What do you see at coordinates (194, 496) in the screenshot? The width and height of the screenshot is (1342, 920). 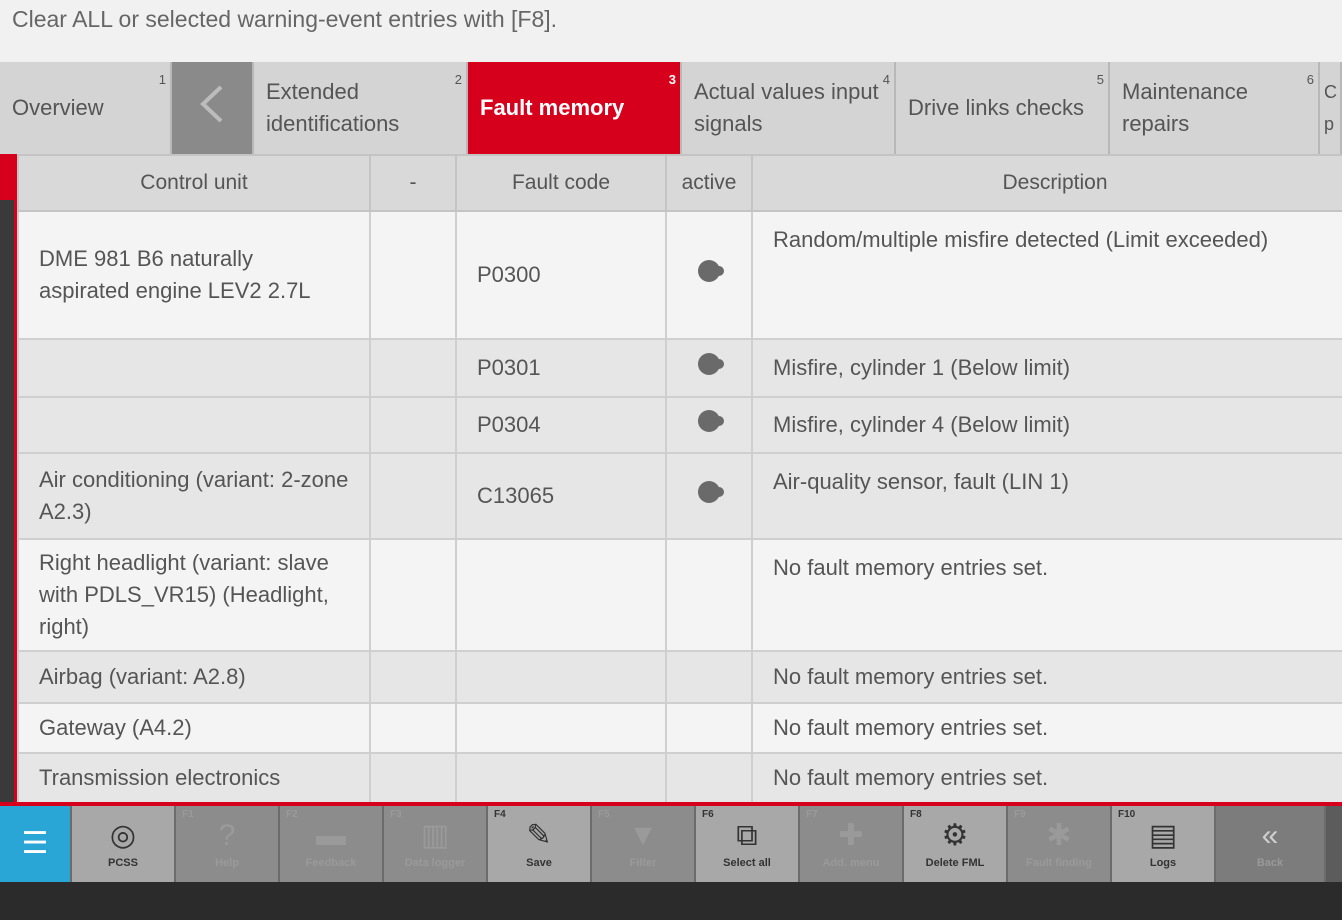 I see `cell-control-unit: Air conditioning (variant: 2-zone A2.3)` at bounding box center [194, 496].